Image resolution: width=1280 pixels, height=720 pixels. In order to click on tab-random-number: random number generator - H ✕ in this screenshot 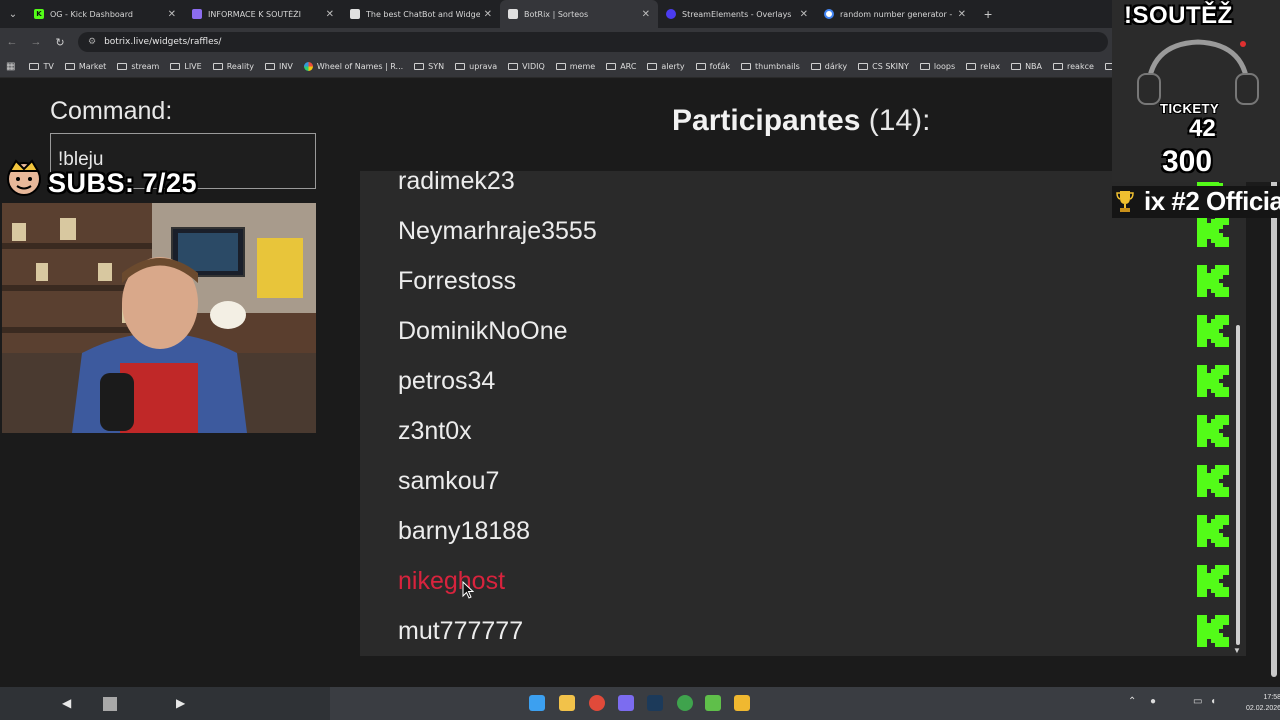, I will do `click(895, 14)`.